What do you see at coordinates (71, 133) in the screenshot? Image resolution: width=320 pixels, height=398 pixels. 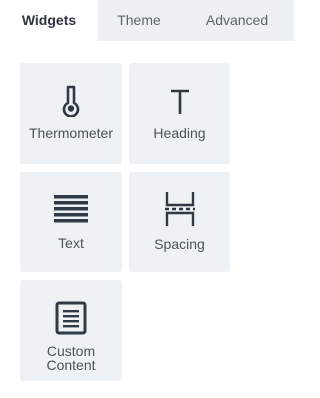 I see `widget-label: Thermometer` at bounding box center [71, 133].